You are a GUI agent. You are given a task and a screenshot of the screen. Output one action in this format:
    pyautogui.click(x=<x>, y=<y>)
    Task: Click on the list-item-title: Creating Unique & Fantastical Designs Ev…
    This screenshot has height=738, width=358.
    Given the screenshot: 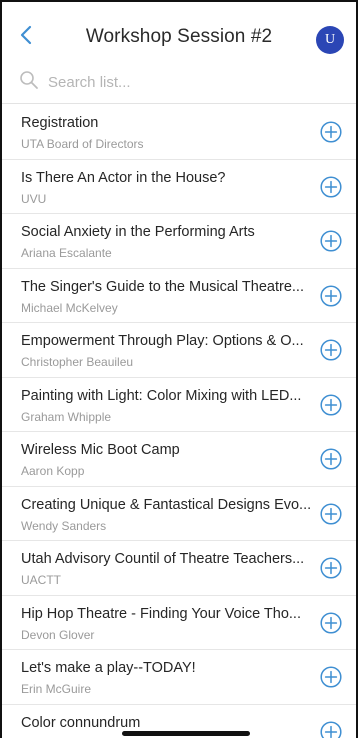 What is the action you would take?
    pyautogui.click(x=166, y=504)
    